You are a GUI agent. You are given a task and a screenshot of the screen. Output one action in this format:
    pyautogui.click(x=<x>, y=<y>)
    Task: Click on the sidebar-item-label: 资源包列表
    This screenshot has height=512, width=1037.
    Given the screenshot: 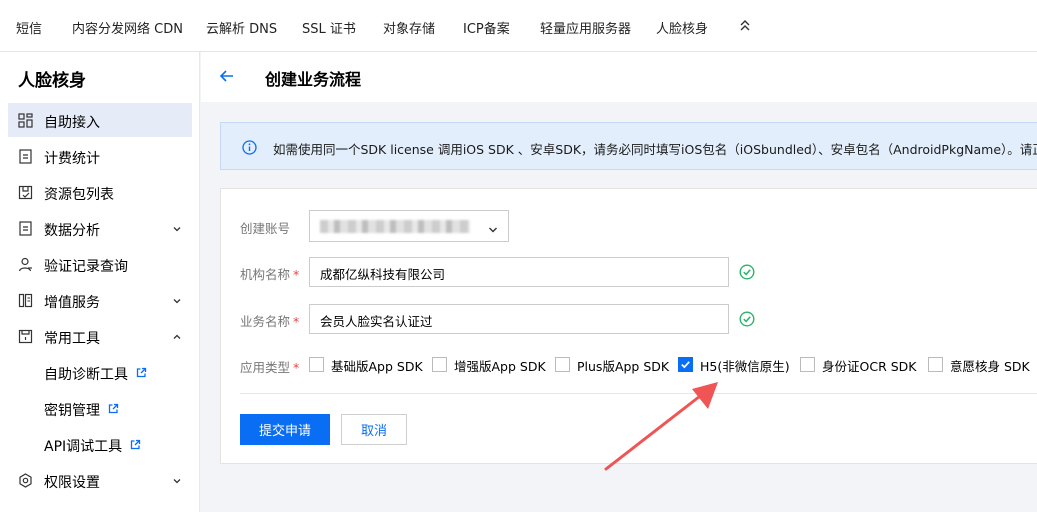 What is the action you would take?
    pyautogui.click(x=79, y=195)
    